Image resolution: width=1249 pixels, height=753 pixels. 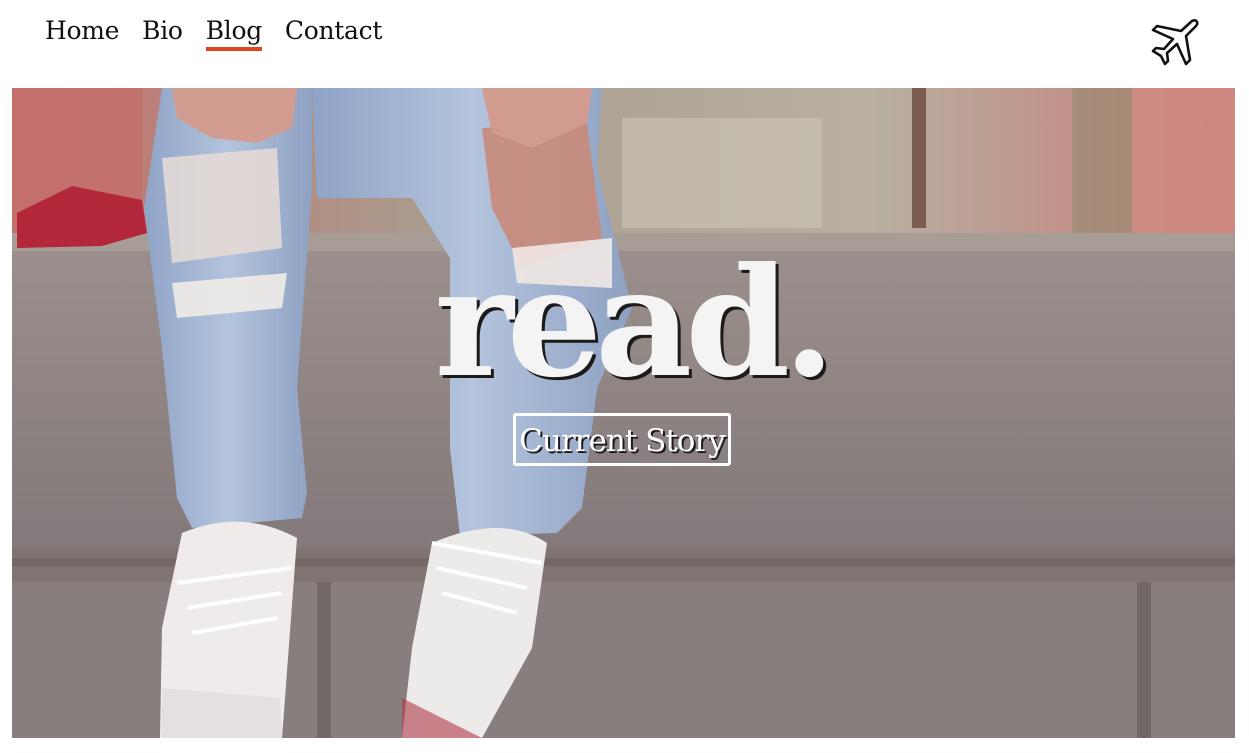 What do you see at coordinates (622, 439) in the screenshot?
I see `current-story-button: Current Story` at bounding box center [622, 439].